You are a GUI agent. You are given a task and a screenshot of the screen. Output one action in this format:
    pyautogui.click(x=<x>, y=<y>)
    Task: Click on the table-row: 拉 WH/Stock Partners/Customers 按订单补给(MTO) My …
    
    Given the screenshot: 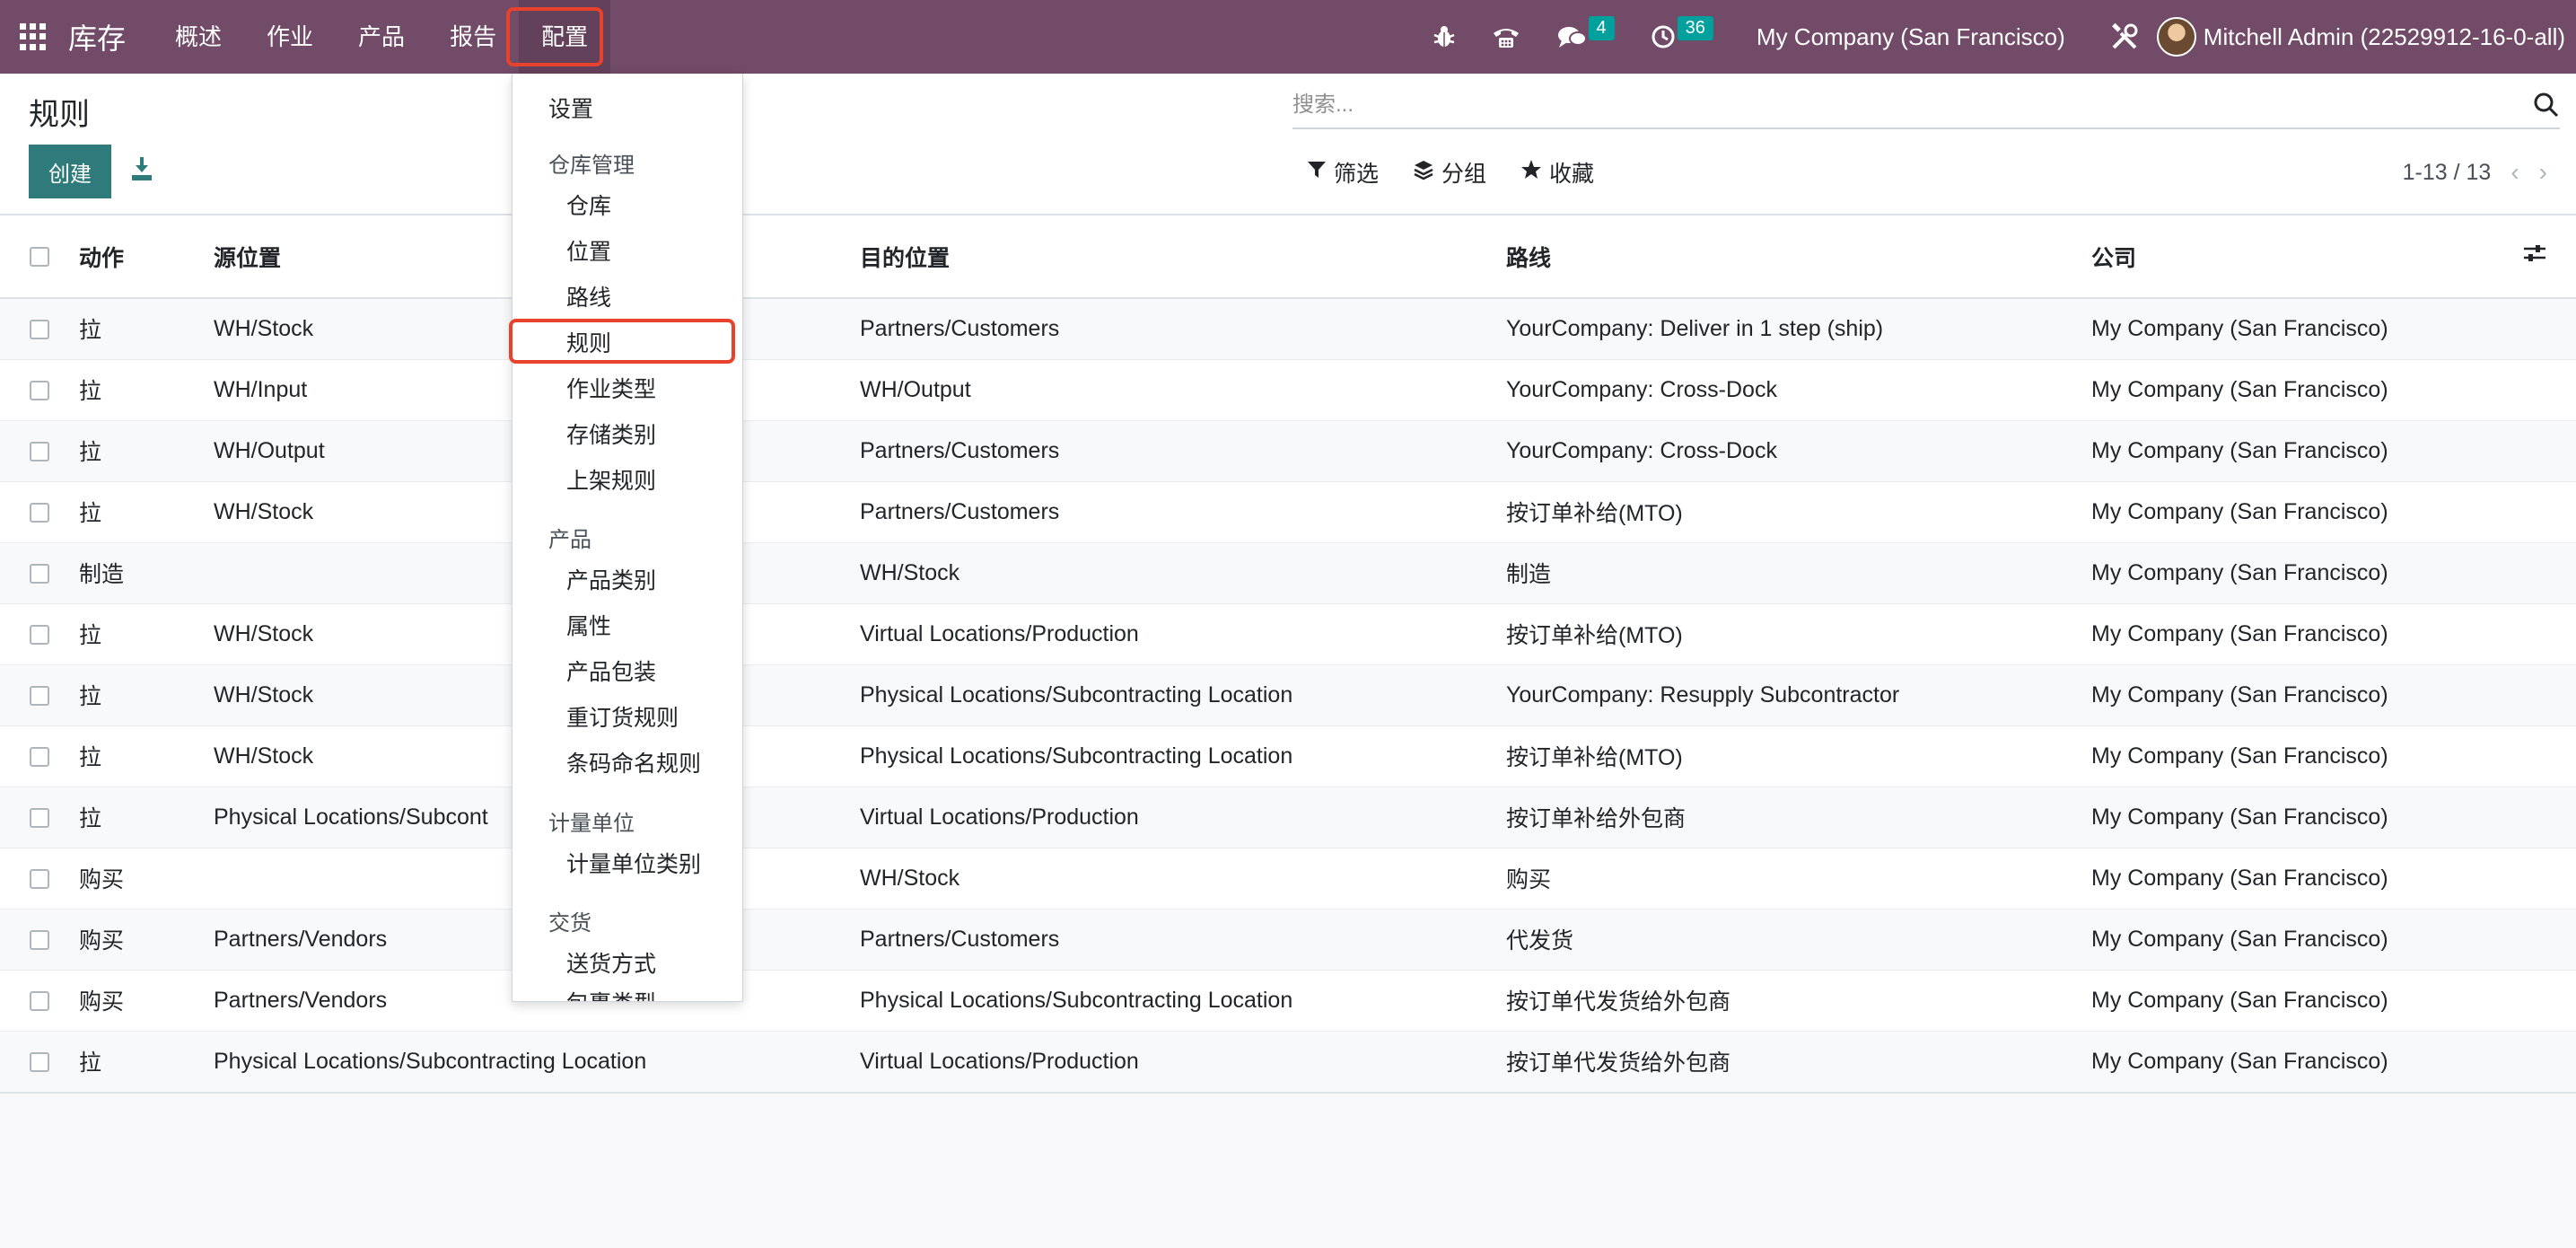 What is the action you would take?
    pyautogui.click(x=1288, y=511)
    